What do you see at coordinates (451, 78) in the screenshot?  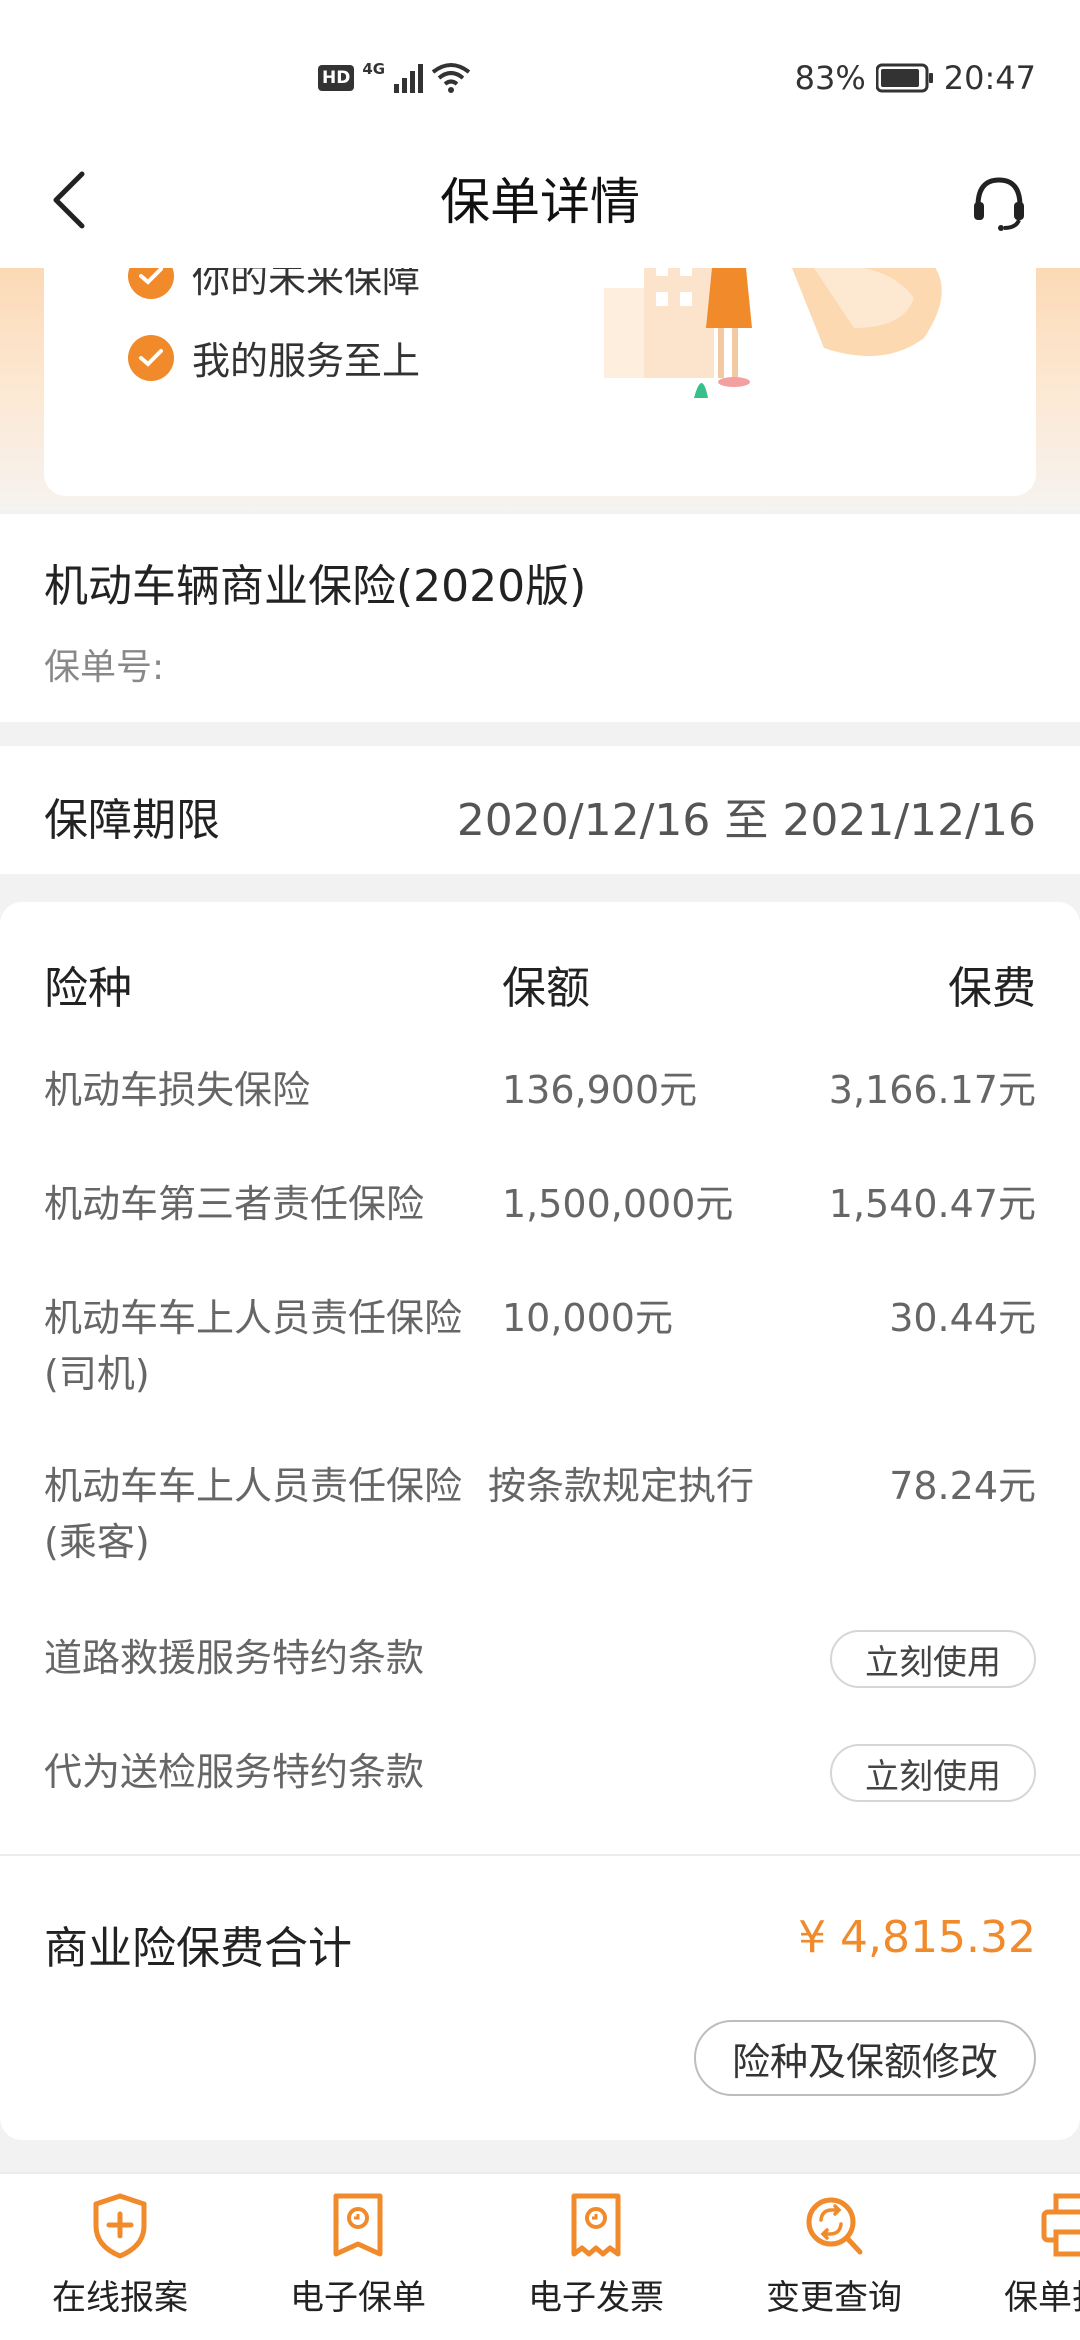 I see `wifi-icon` at bounding box center [451, 78].